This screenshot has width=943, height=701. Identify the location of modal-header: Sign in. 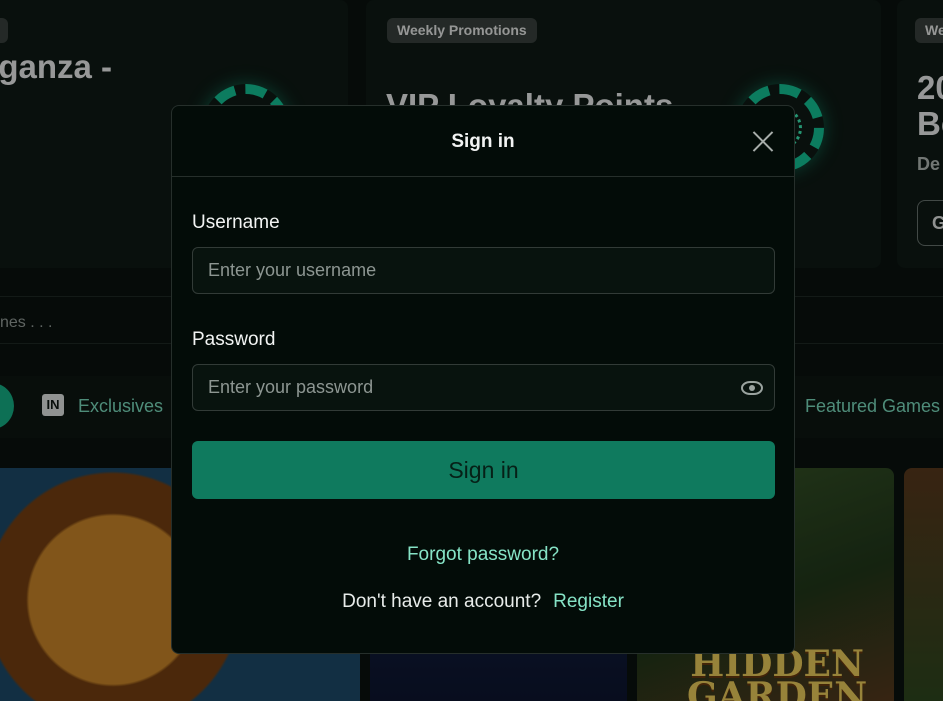
(483, 141).